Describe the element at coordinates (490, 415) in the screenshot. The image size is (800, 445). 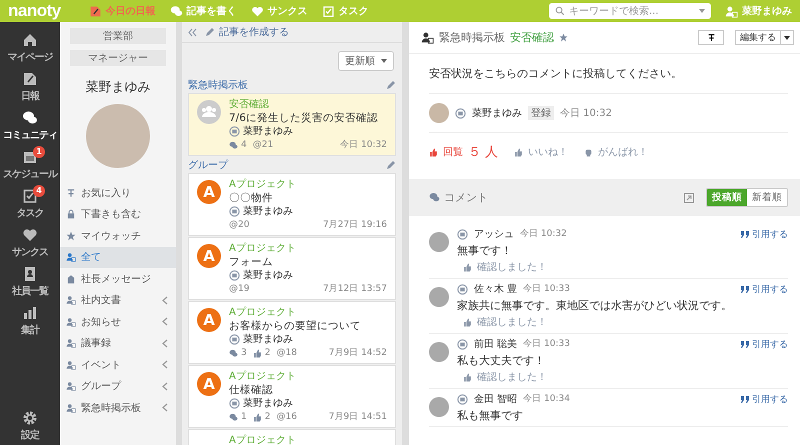
I see `comment-text: 私も無事です` at that location.